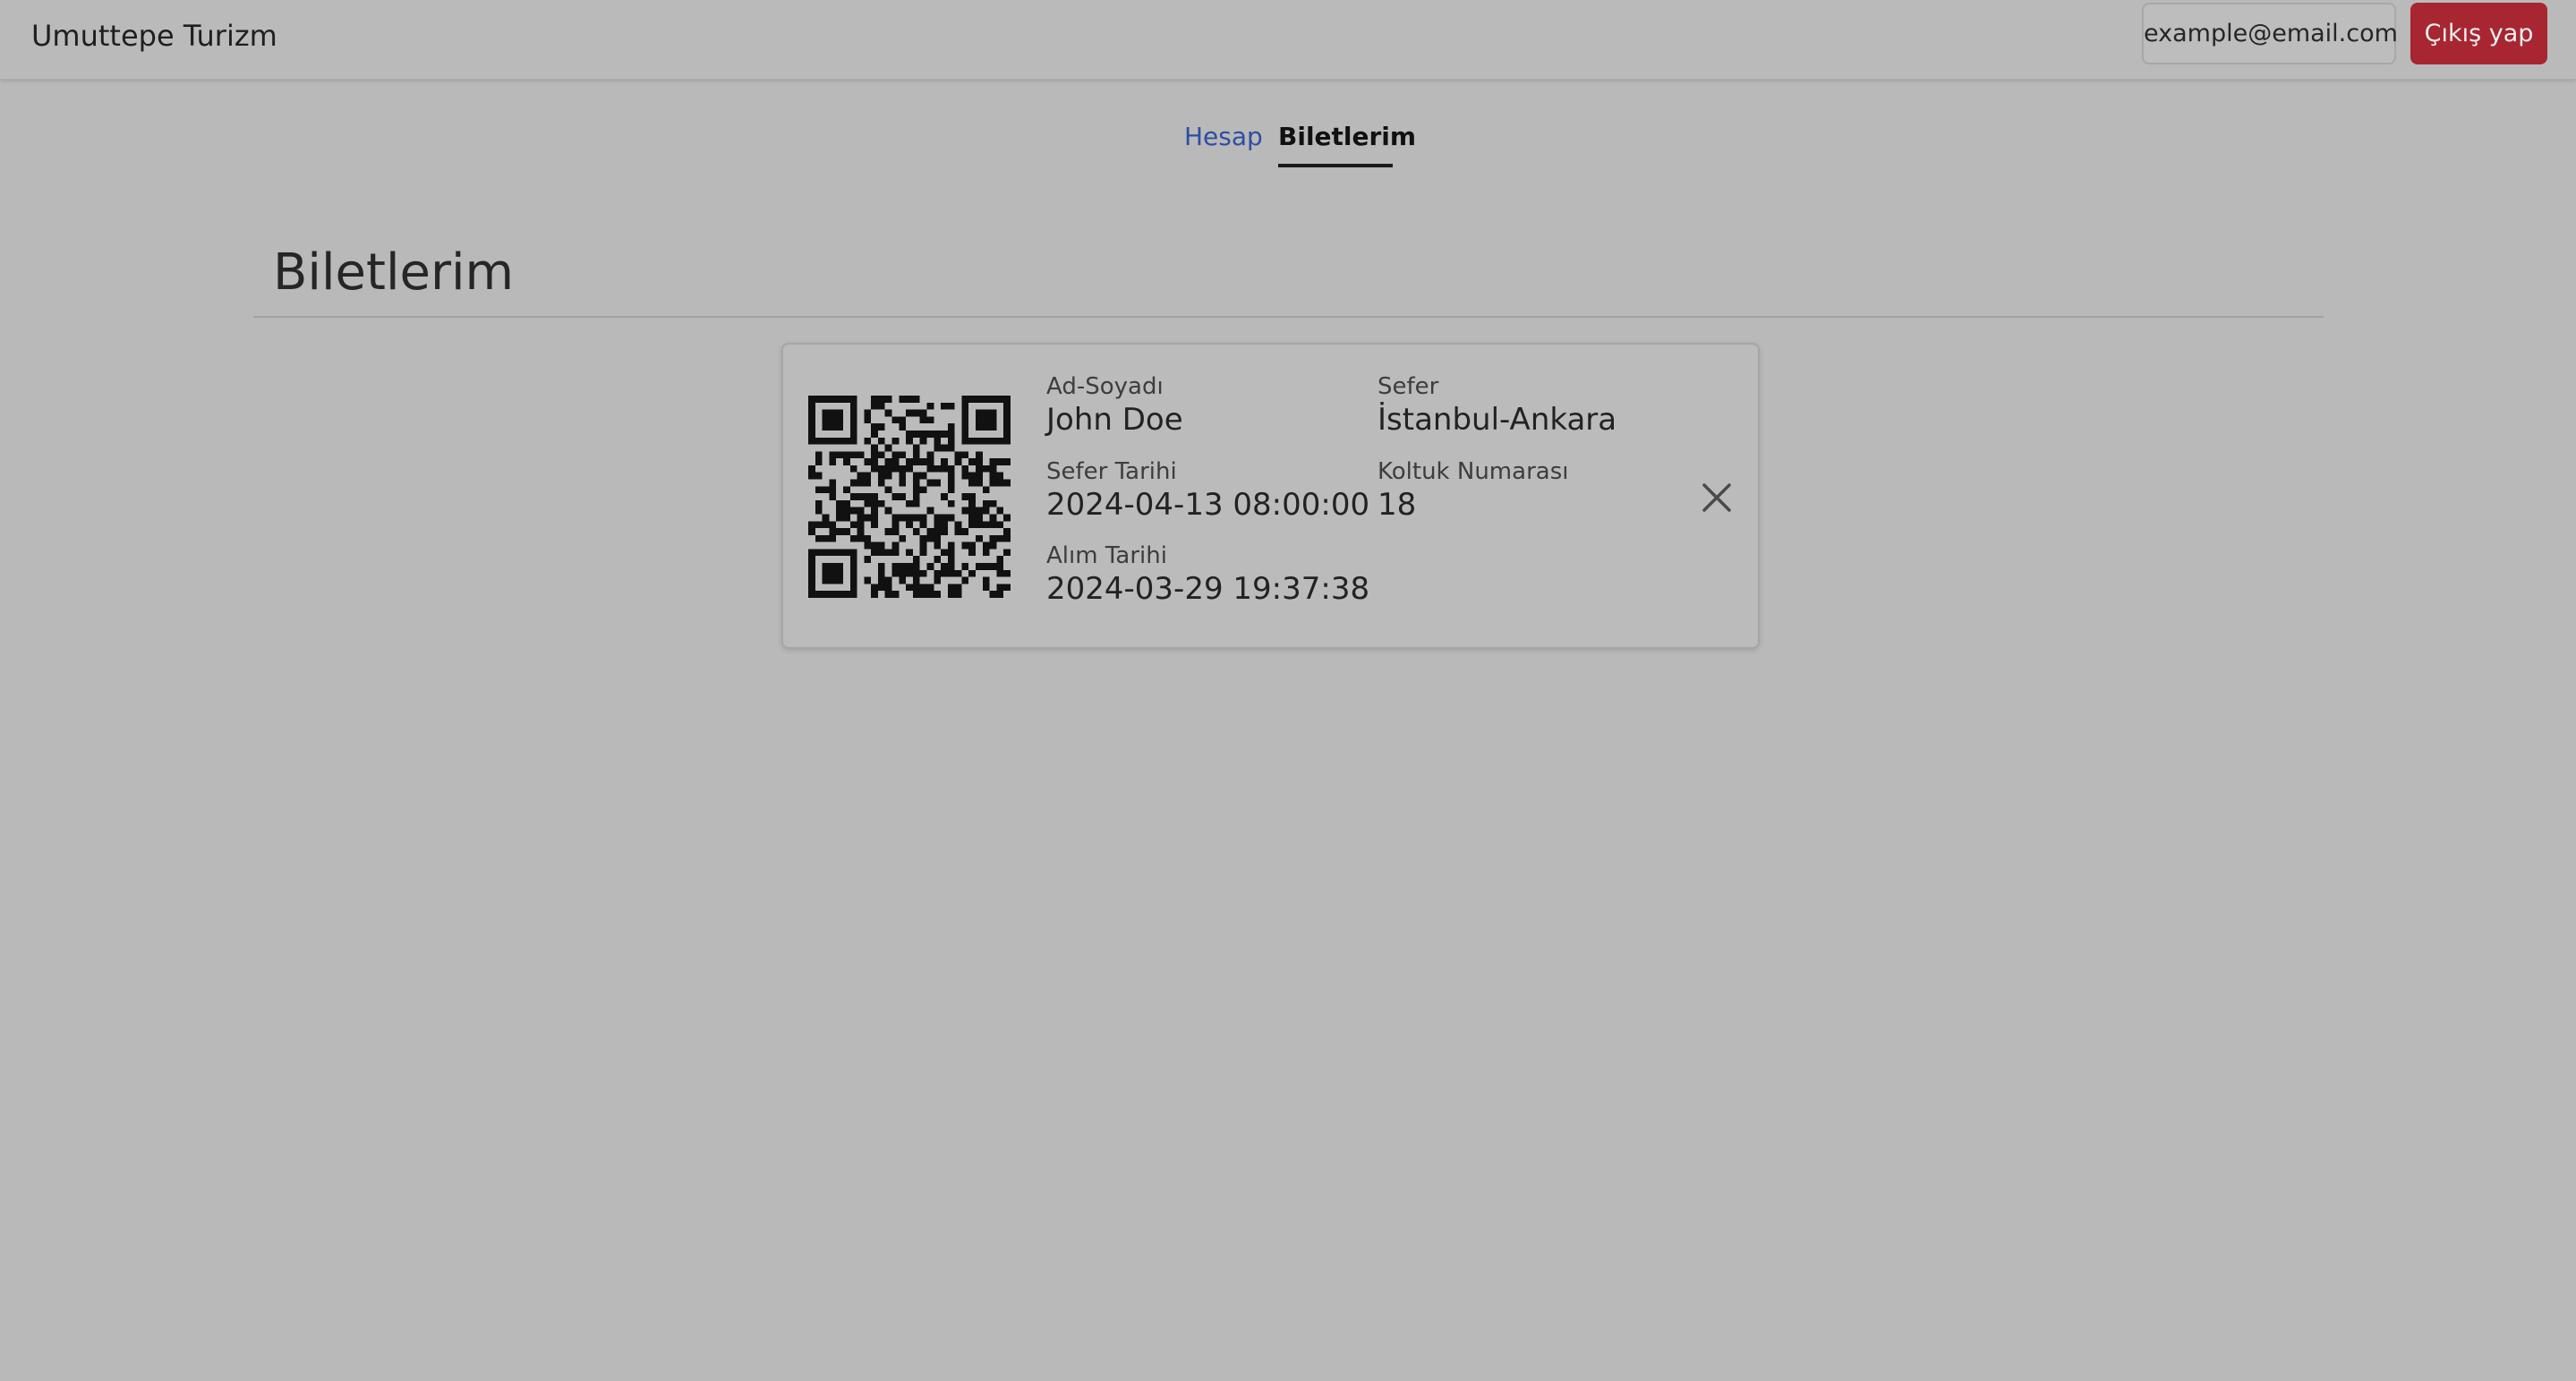 The image size is (2576, 1381). What do you see at coordinates (1717, 498) in the screenshot?
I see `close-icon` at bounding box center [1717, 498].